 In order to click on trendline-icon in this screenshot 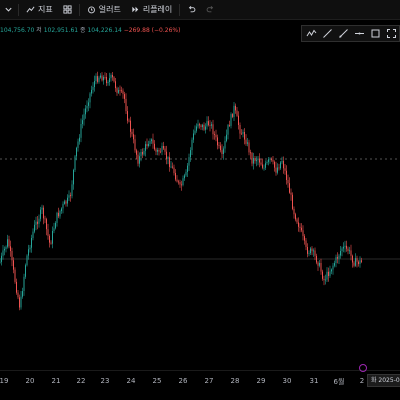, I will do `click(327, 33)`.